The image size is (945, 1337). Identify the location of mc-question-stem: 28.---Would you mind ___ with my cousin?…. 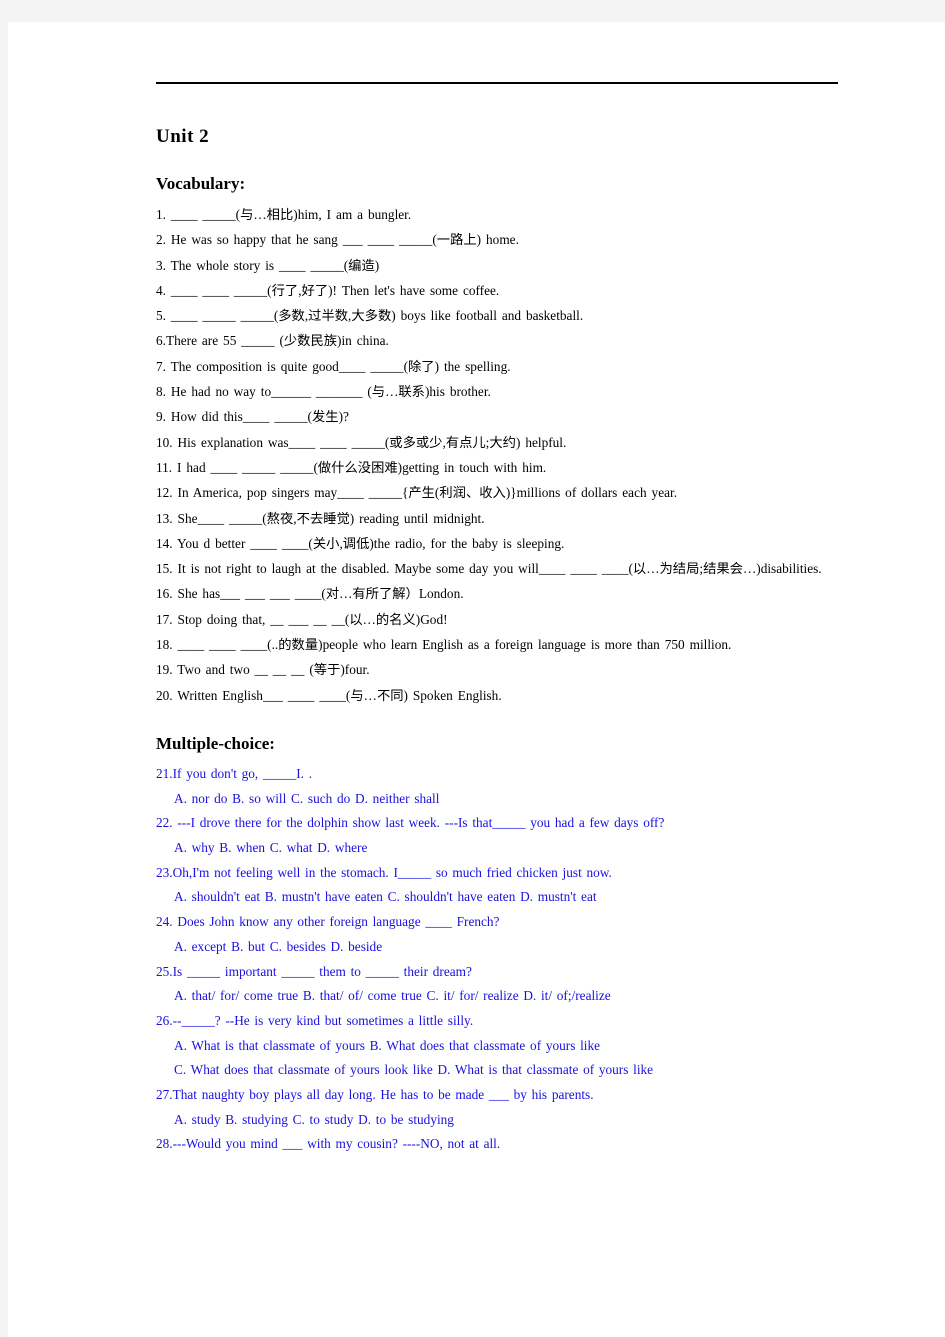
(328, 1144).